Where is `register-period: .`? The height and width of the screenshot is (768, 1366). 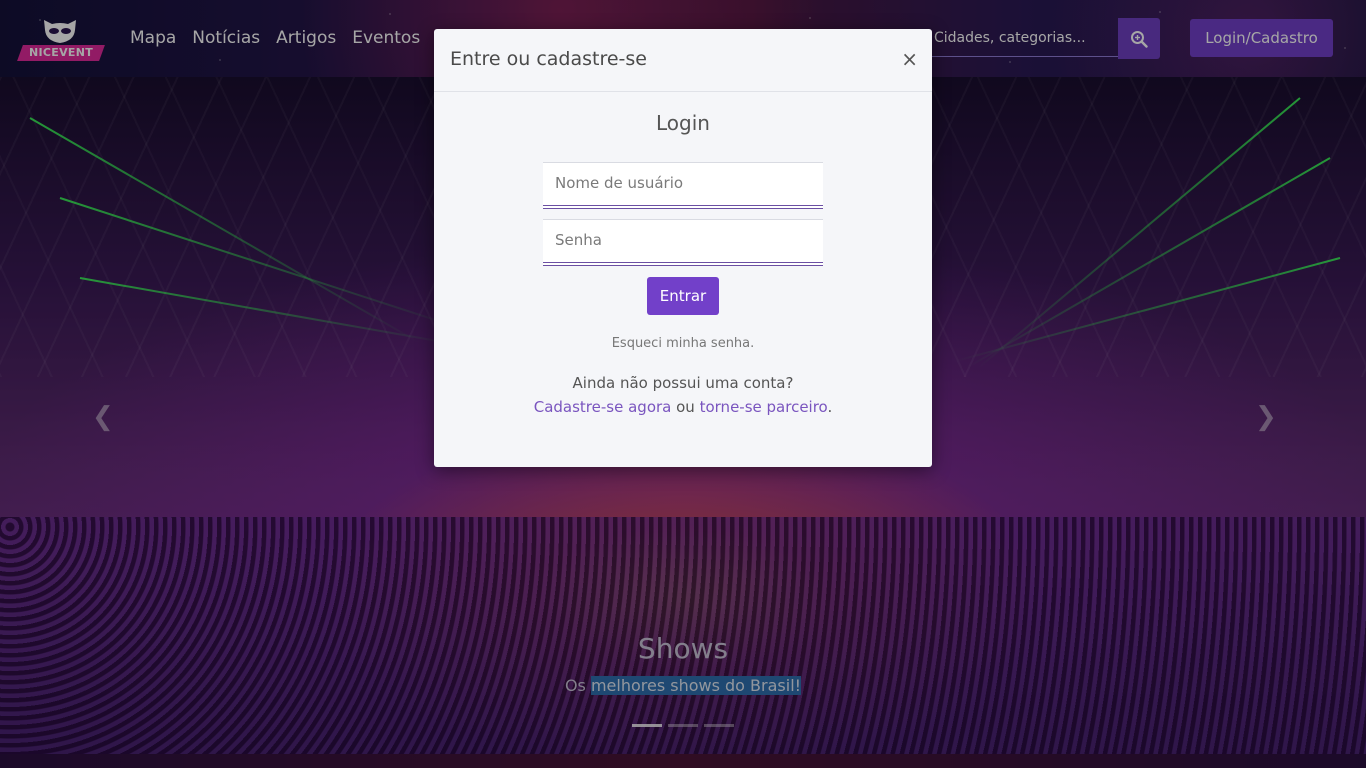
register-period: . is located at coordinates (830, 407).